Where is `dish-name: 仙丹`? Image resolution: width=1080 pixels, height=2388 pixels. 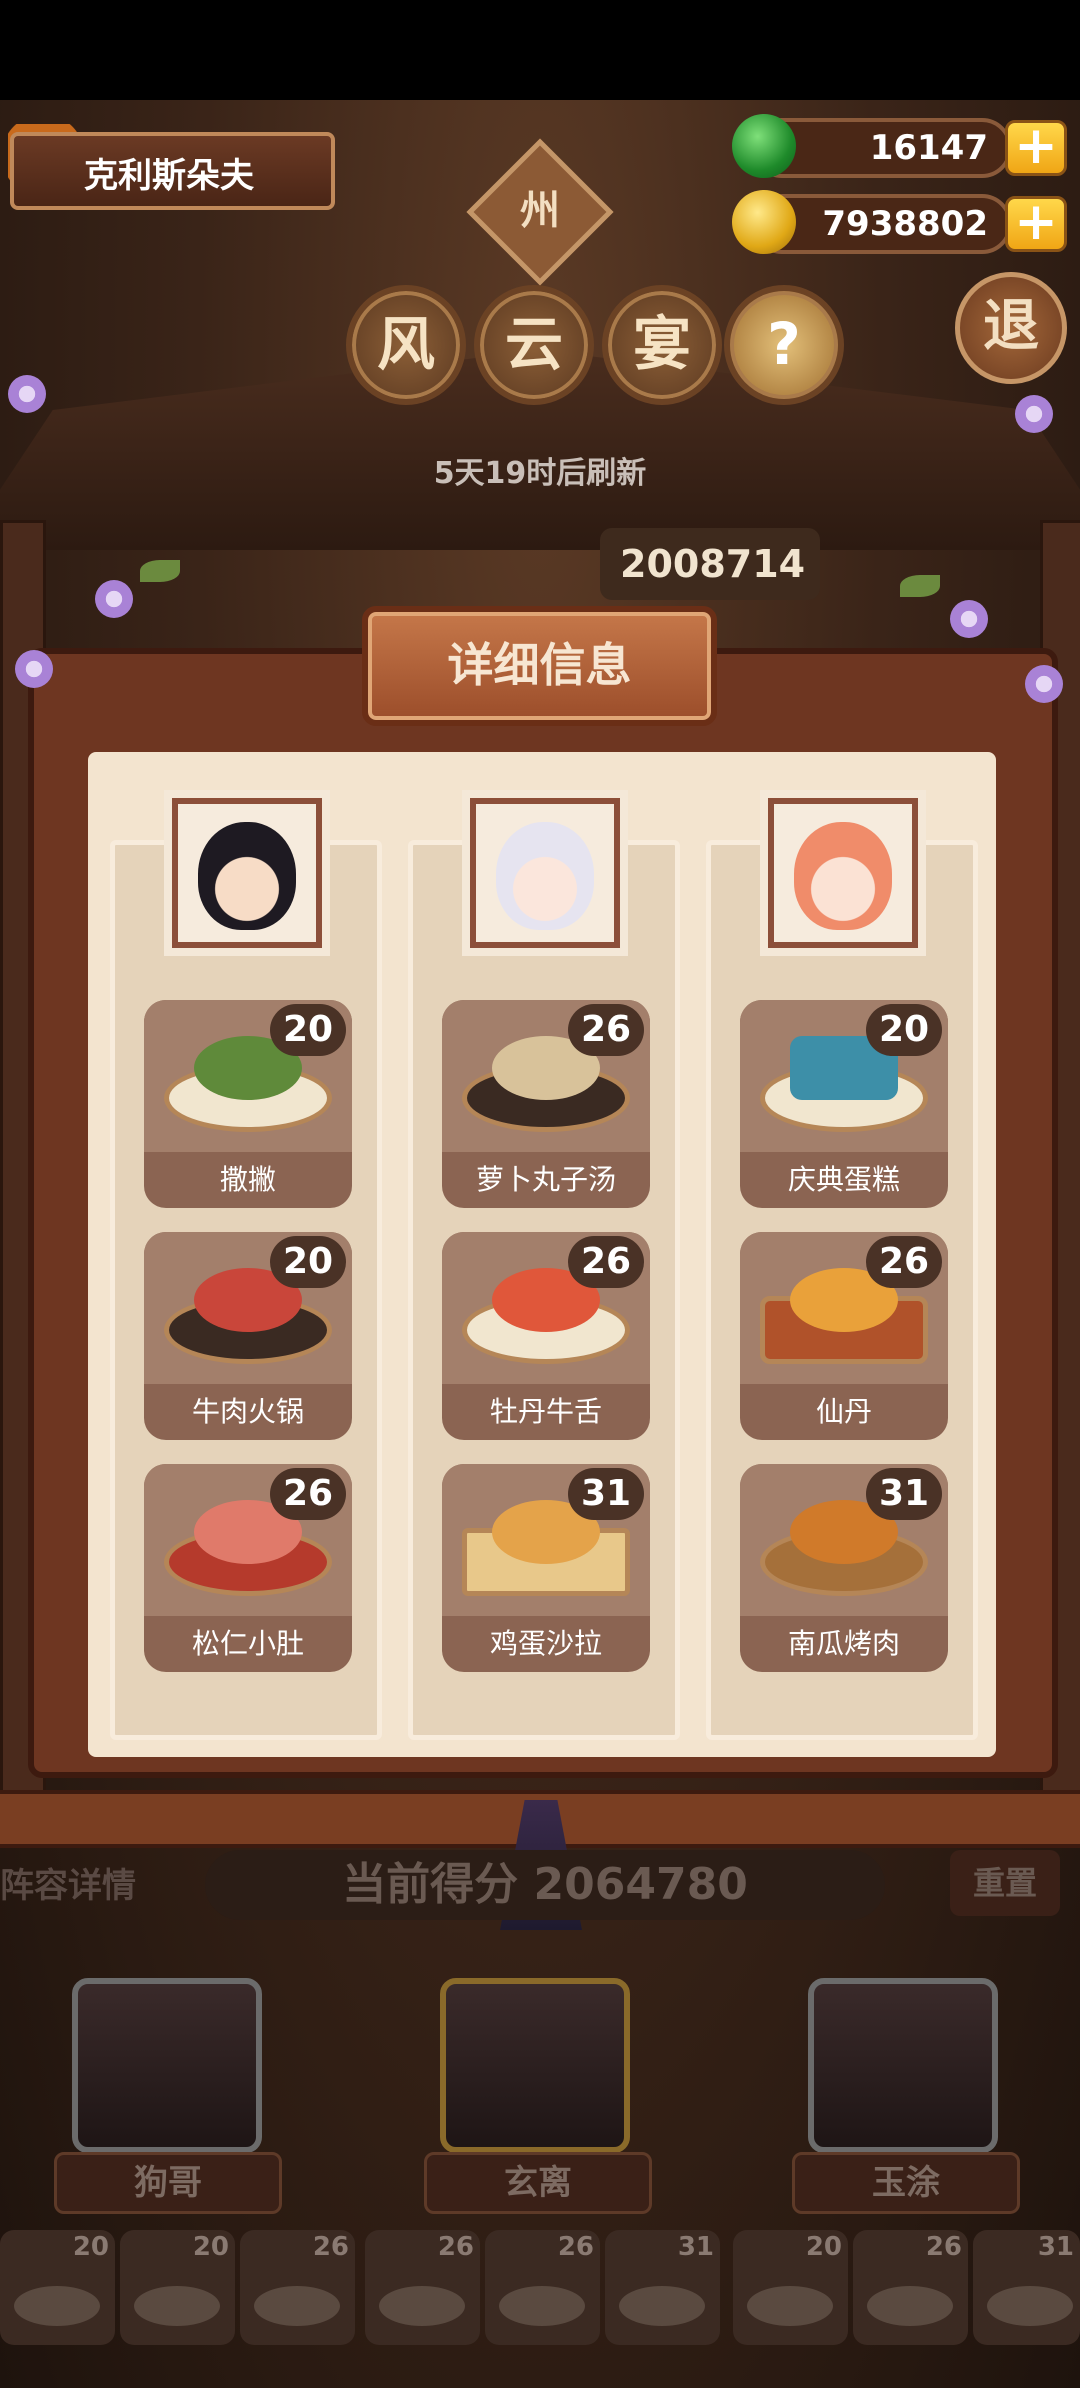
dish-name: 仙丹 is located at coordinates (843, 1411).